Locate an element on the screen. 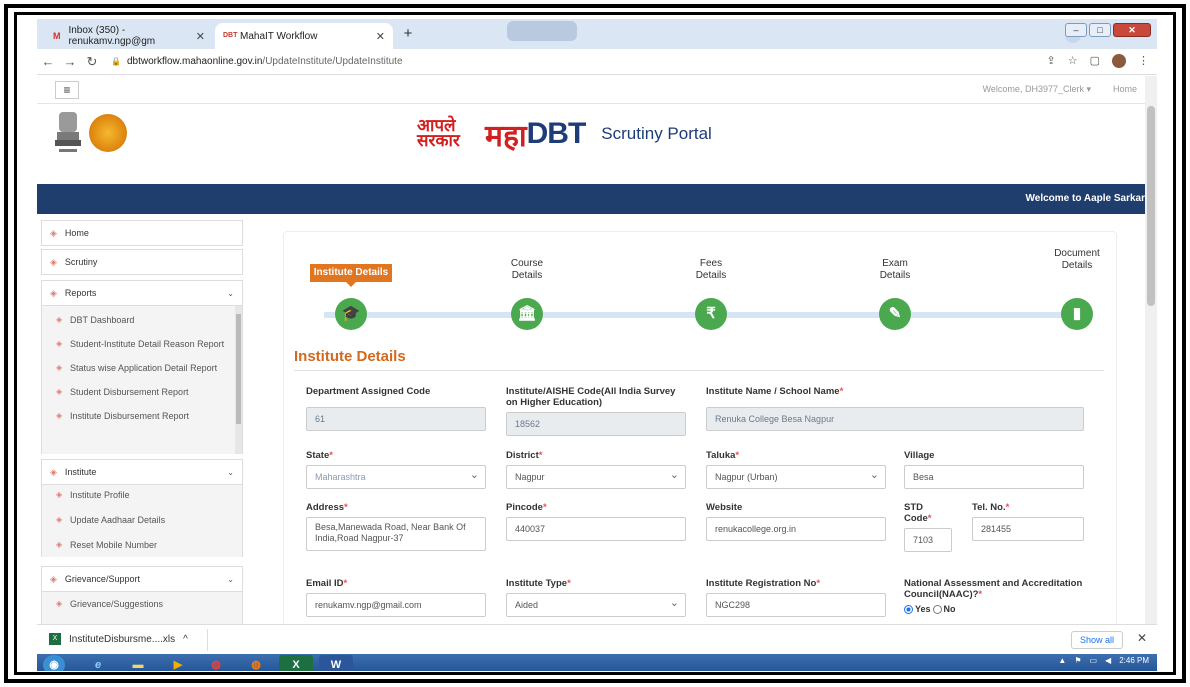  field-dept-code: Department Assigned Code 61 is located at coordinates (396, 408).